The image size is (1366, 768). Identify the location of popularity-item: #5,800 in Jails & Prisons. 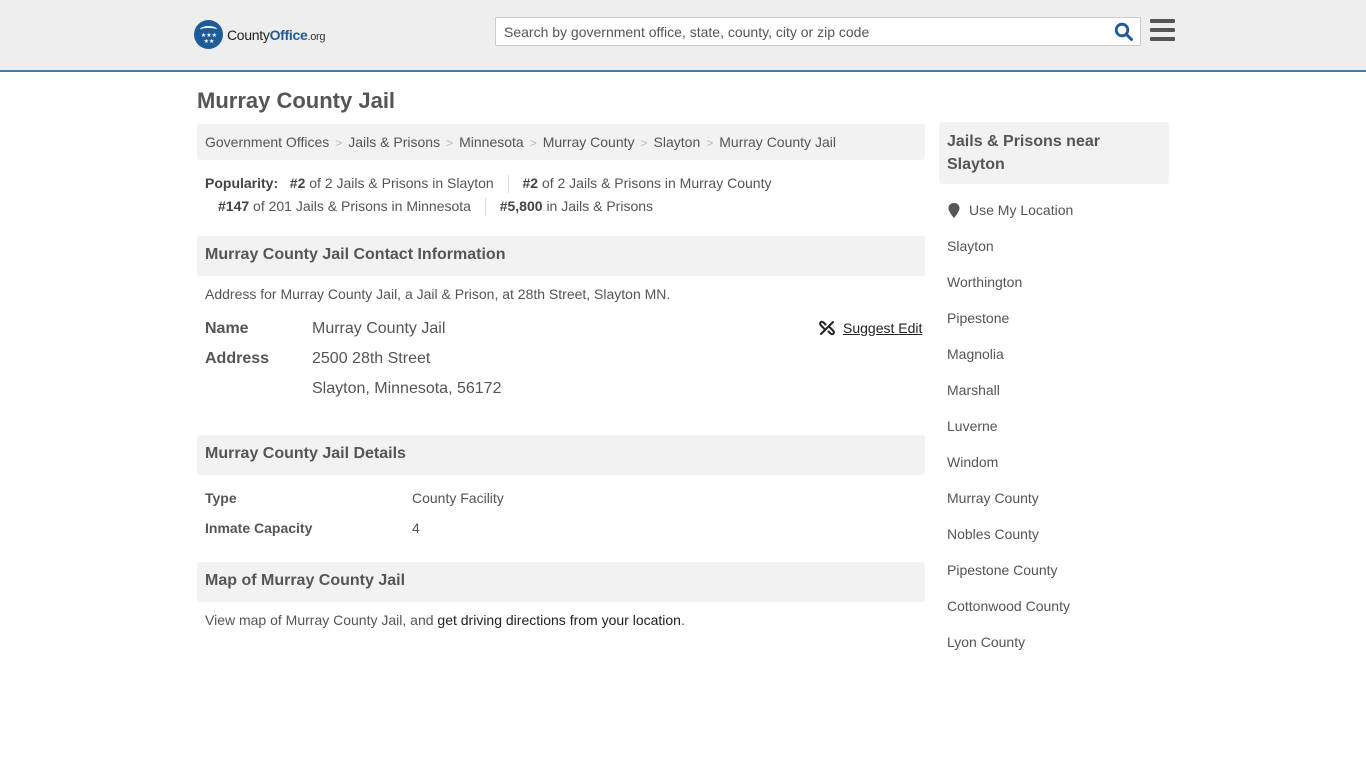
(576, 206).